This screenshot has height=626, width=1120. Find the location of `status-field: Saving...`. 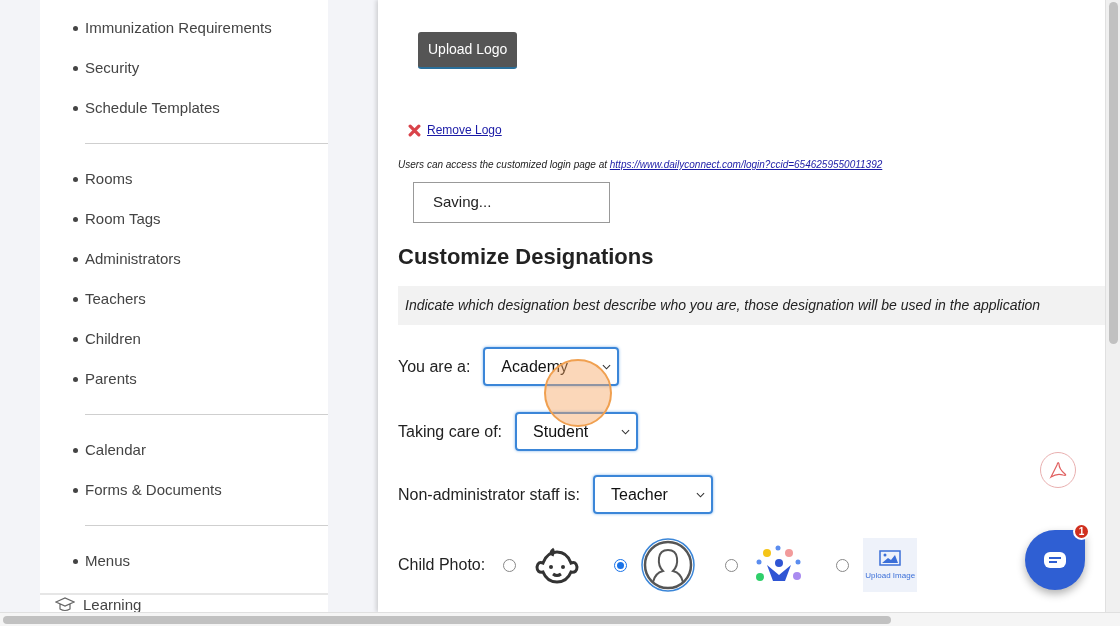

status-field: Saving... is located at coordinates (511, 202).